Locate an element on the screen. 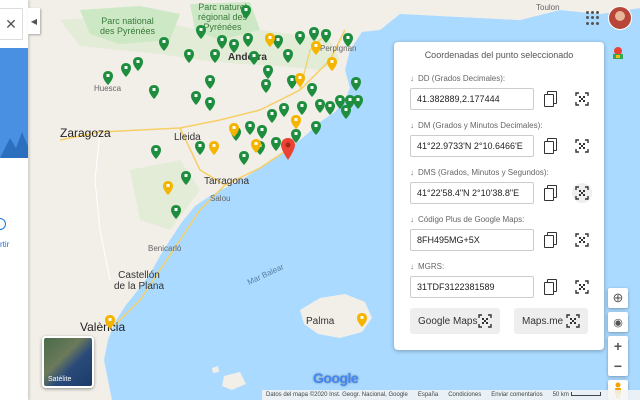 The image size is (640, 400). my-location-button: ◉ is located at coordinates (618, 322).